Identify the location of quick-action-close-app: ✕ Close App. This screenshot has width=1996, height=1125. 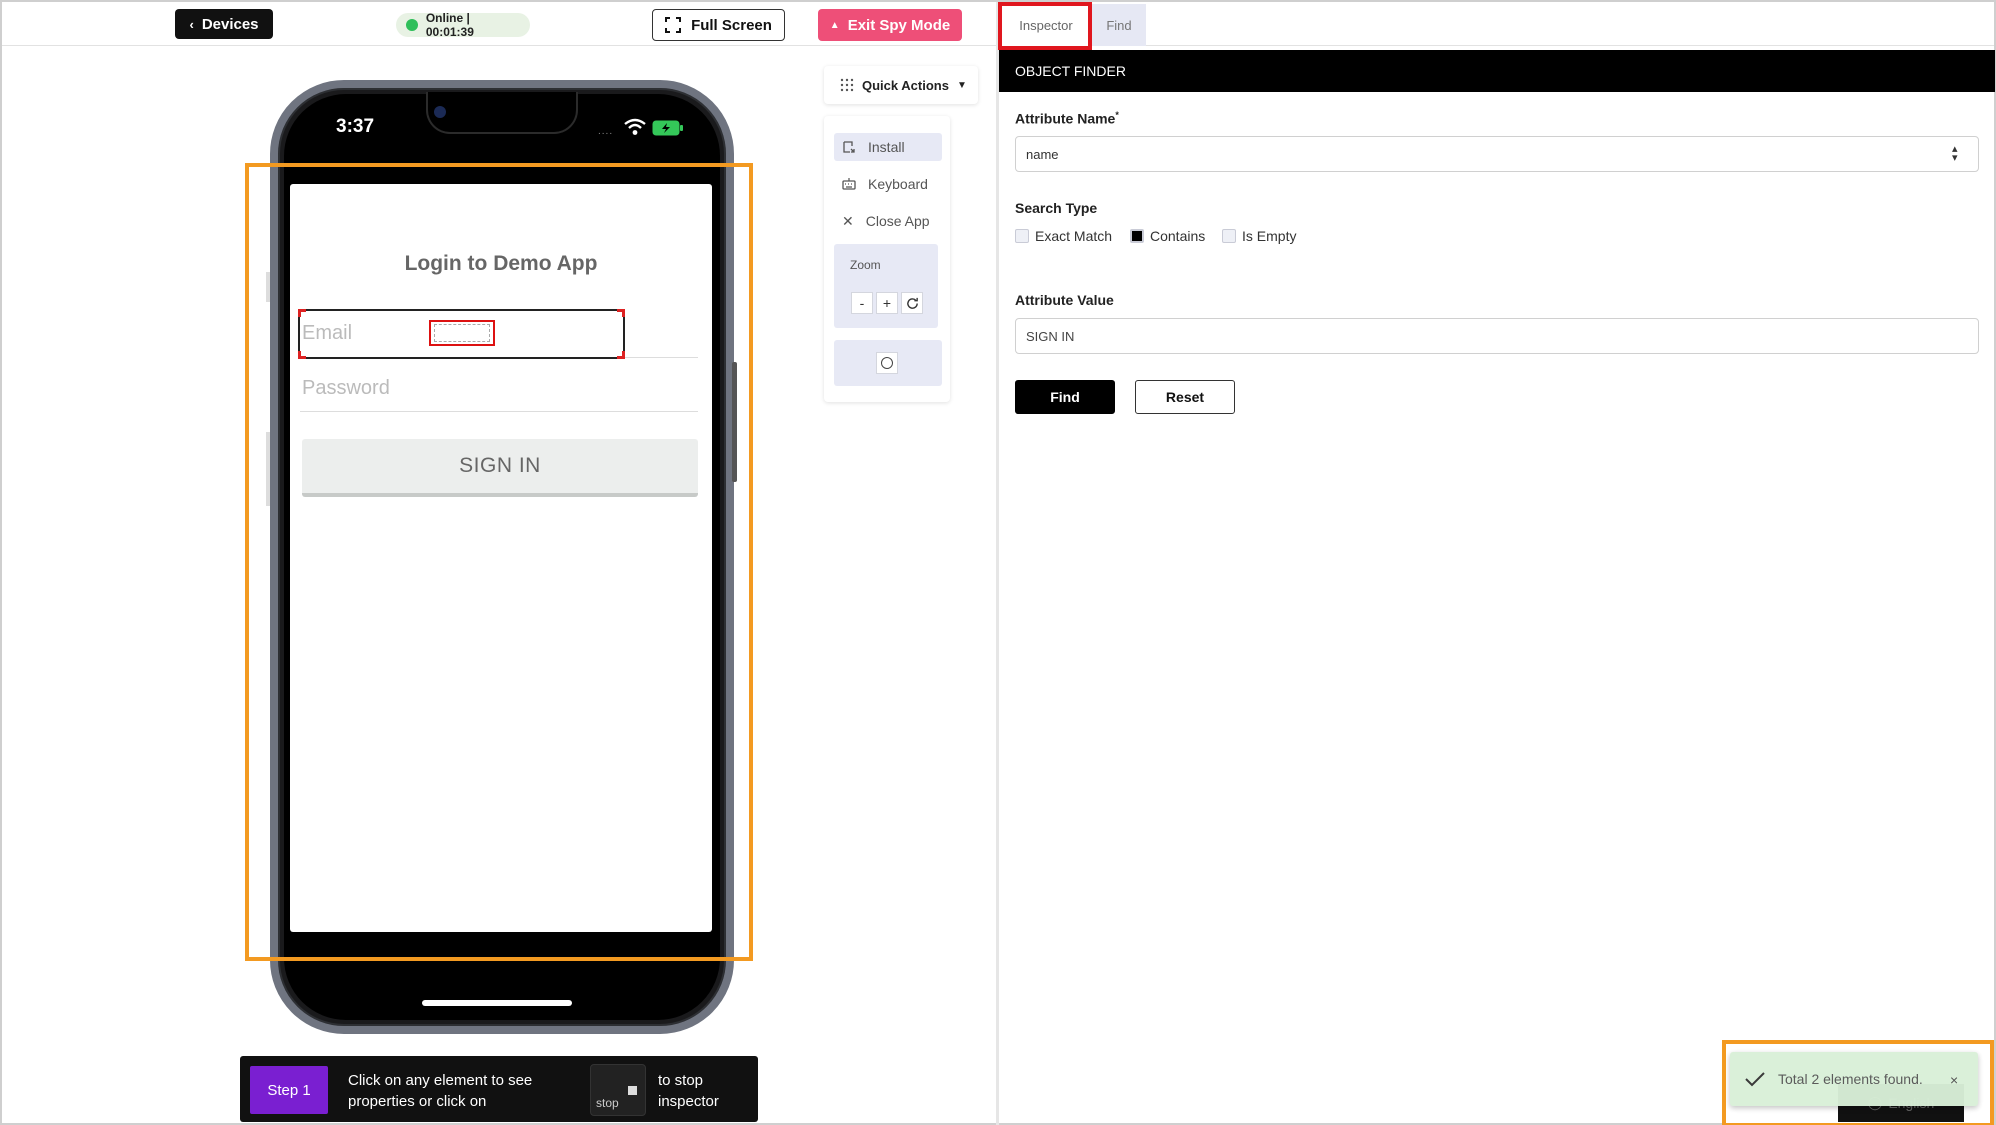
(888, 221).